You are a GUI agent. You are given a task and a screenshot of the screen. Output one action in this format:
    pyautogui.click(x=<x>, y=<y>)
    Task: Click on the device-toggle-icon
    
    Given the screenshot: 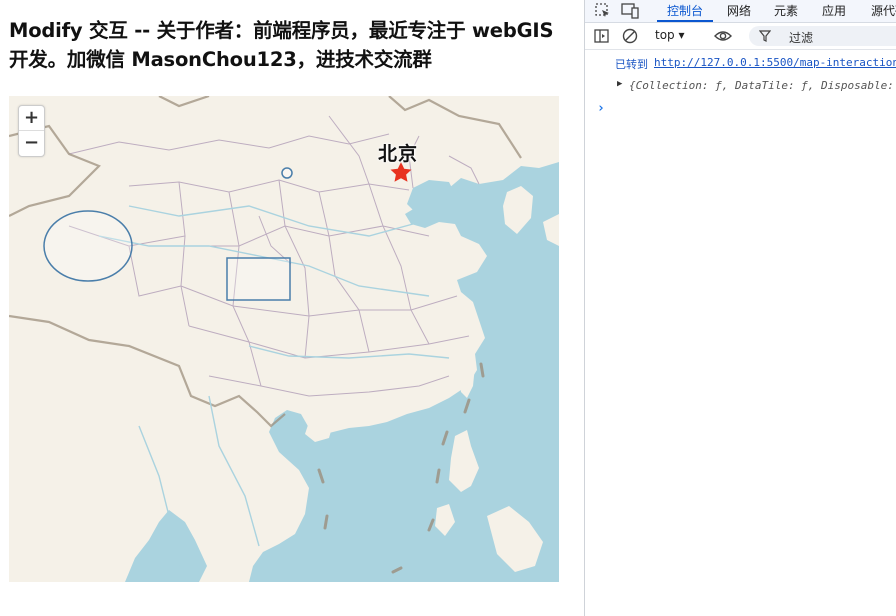 What is the action you would take?
    pyautogui.click(x=630, y=11)
    